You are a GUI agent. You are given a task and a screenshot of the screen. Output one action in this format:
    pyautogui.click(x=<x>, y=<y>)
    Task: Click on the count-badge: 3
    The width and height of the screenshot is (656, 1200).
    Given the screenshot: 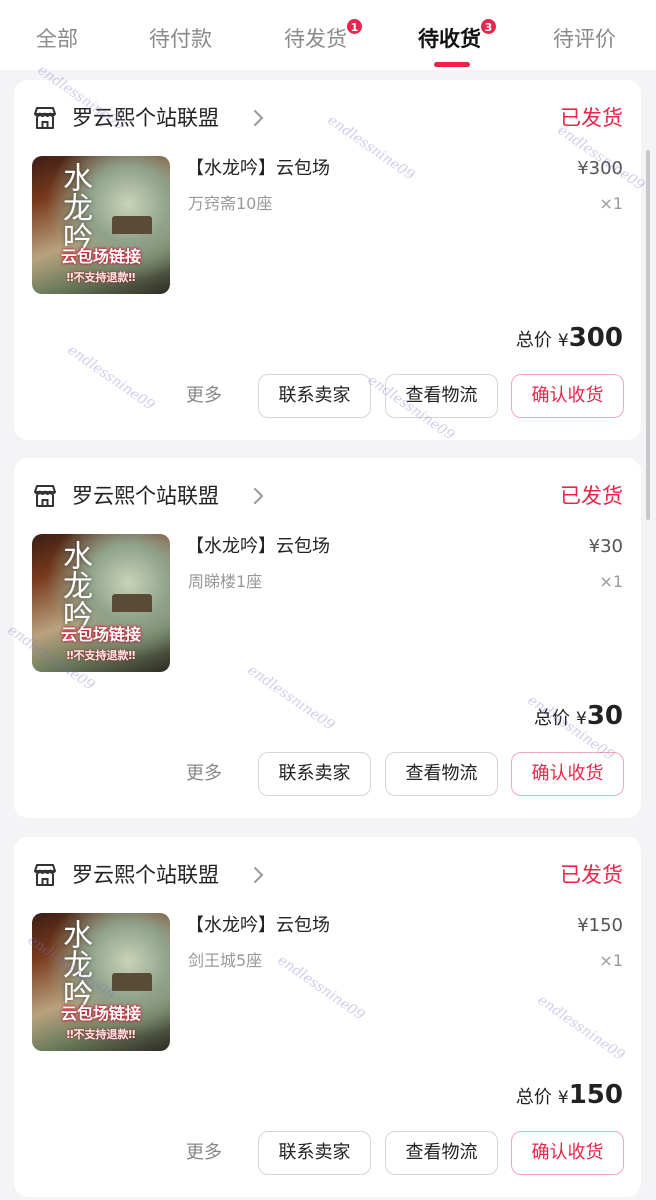 What is the action you would take?
    pyautogui.click(x=488, y=26)
    